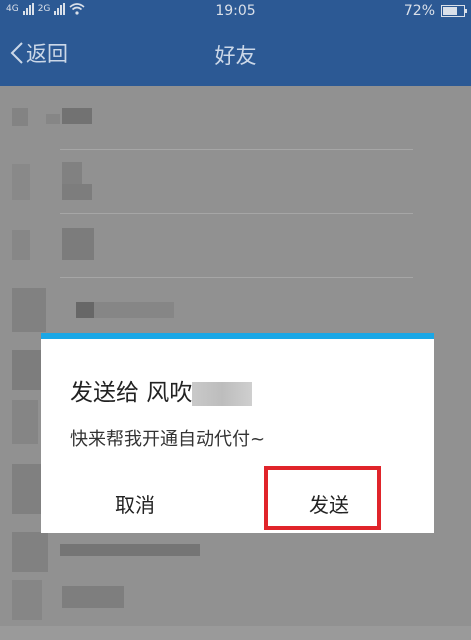 This screenshot has height=640, width=471. What do you see at coordinates (222, 393) in the screenshot?
I see `obscured-name` at bounding box center [222, 393].